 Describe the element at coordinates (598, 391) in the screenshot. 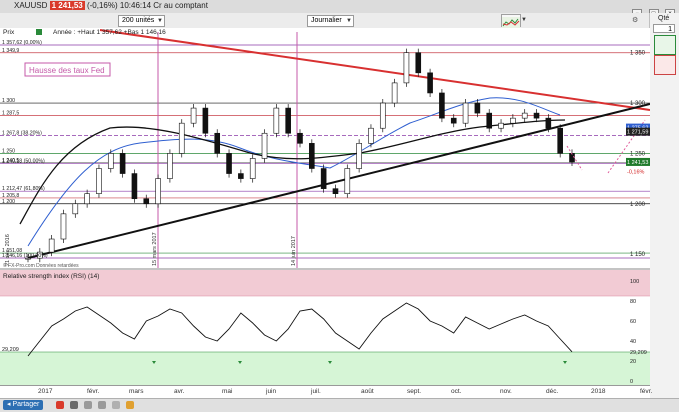

I see `time-axis-label: 2018` at that location.